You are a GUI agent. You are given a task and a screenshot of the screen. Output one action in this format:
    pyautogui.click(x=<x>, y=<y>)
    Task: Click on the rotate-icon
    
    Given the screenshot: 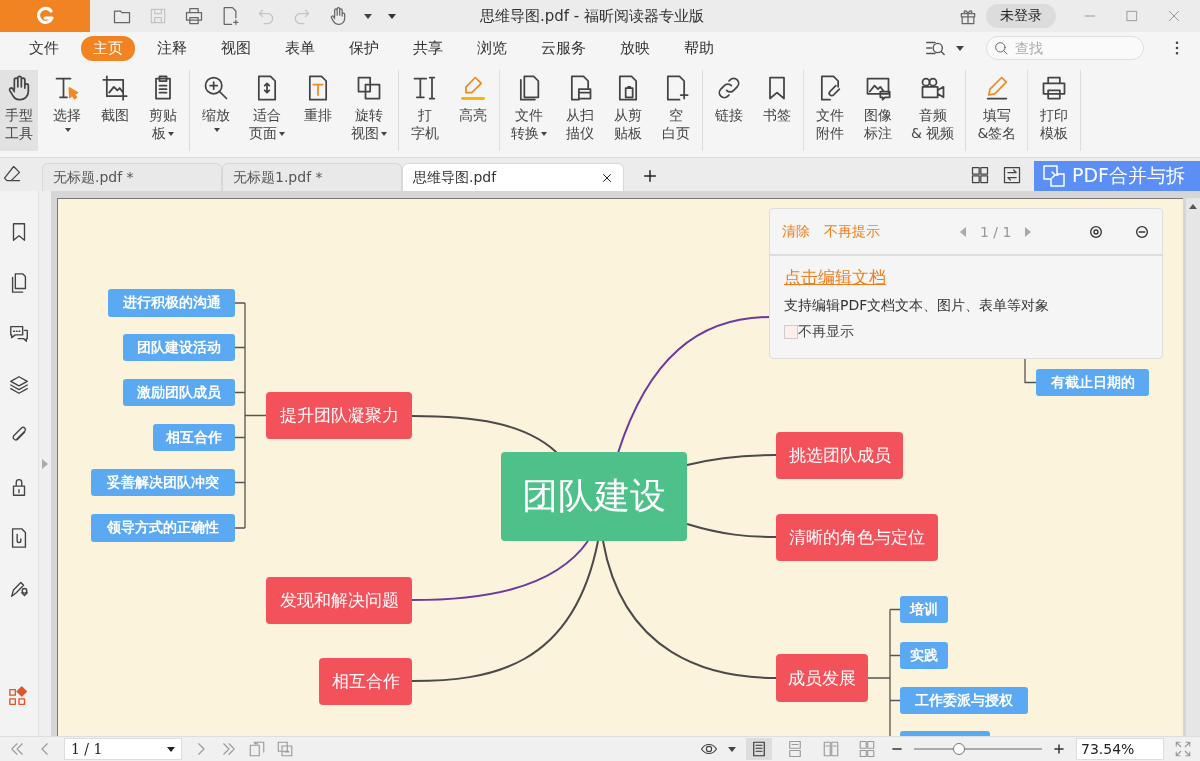 What is the action you would take?
    pyautogui.click(x=369, y=88)
    